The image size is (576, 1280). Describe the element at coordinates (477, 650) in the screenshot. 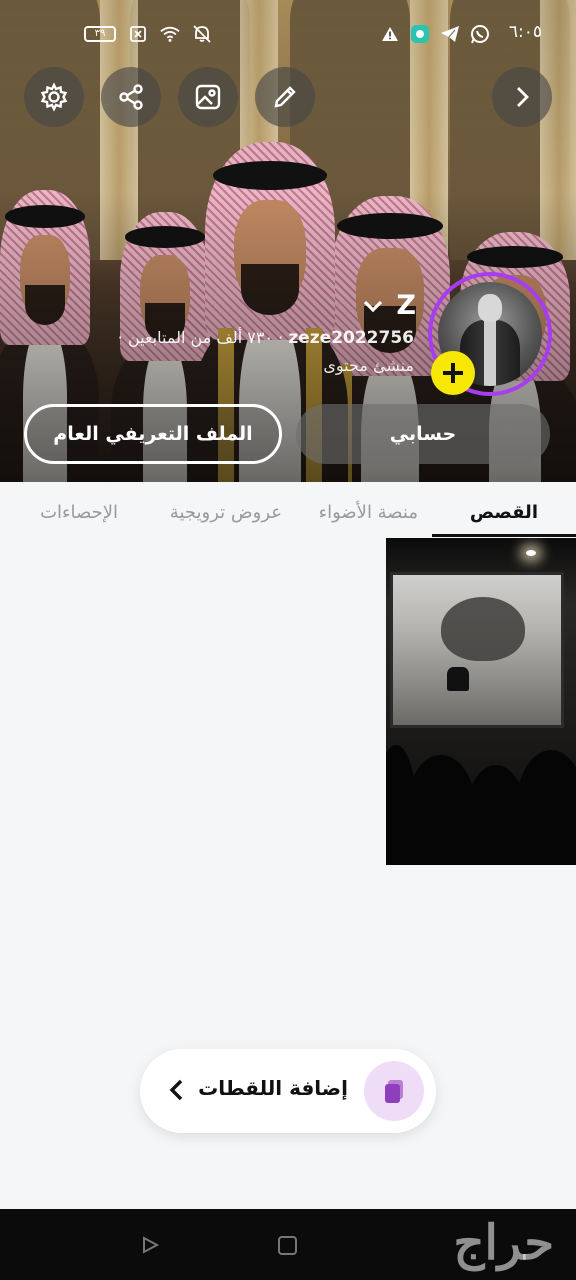

I see `story-painting` at that location.